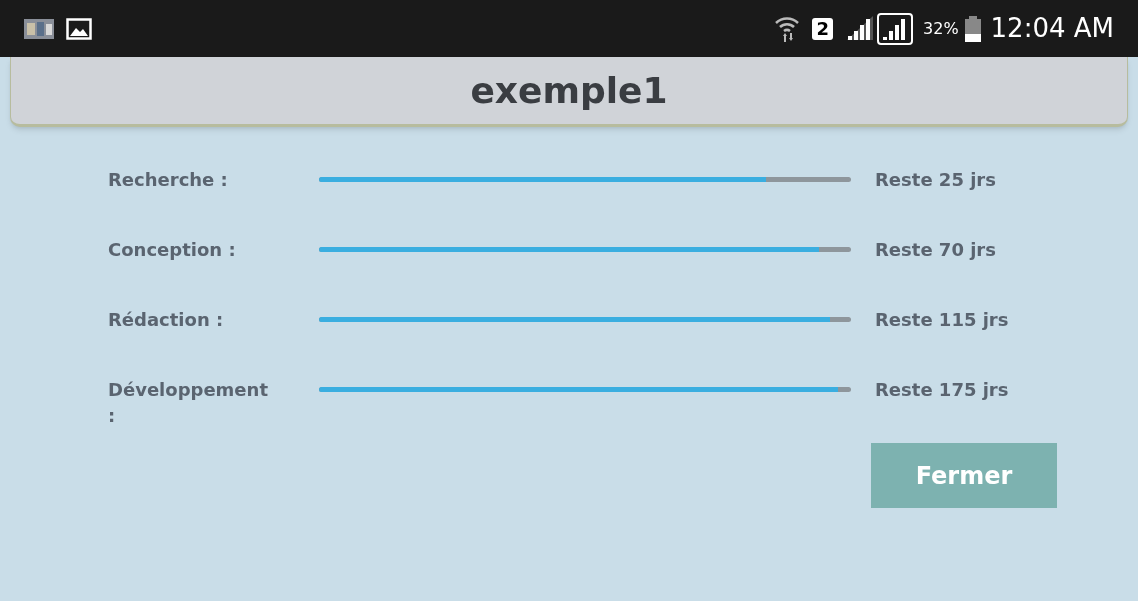 This screenshot has width=1138, height=601. I want to click on task-label: Développement :, so click(188, 403).